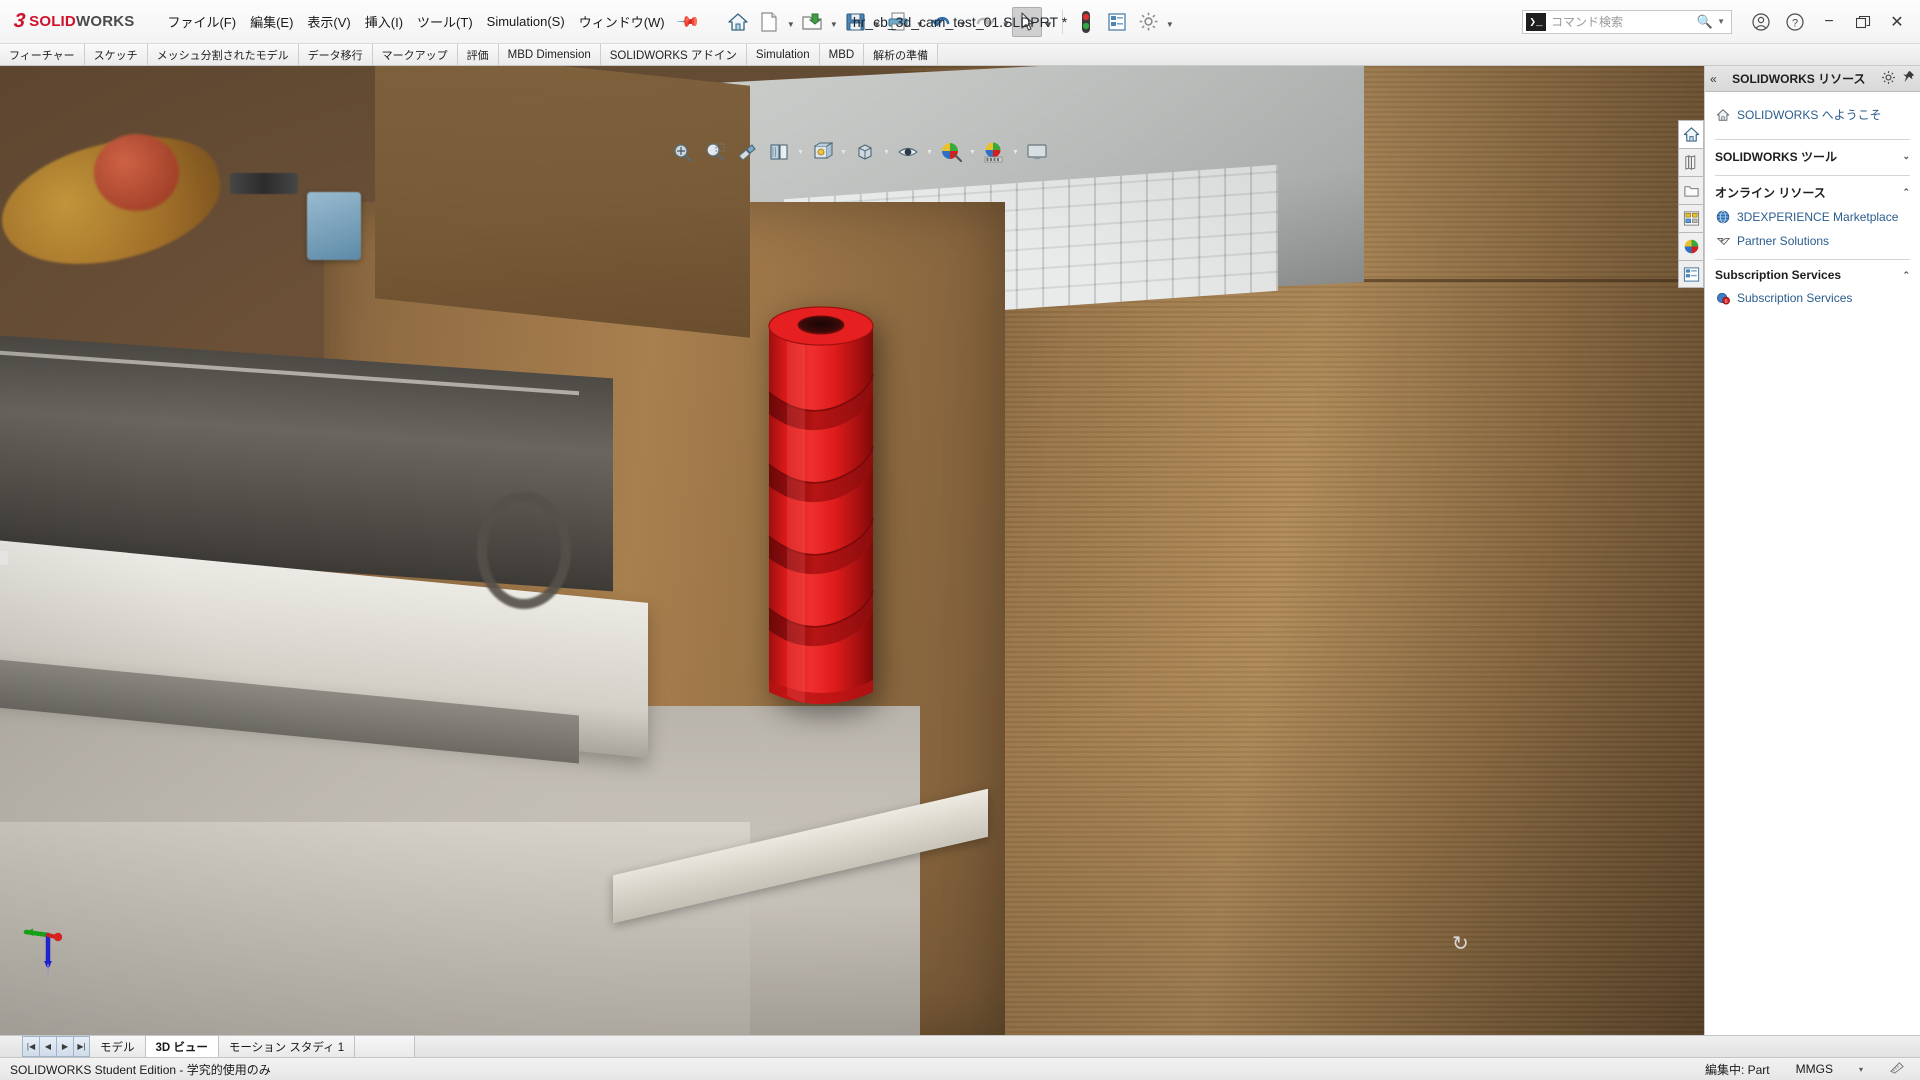  What do you see at coordinates (47, 1046) in the screenshot?
I see `tab-nav-prev: ◀` at bounding box center [47, 1046].